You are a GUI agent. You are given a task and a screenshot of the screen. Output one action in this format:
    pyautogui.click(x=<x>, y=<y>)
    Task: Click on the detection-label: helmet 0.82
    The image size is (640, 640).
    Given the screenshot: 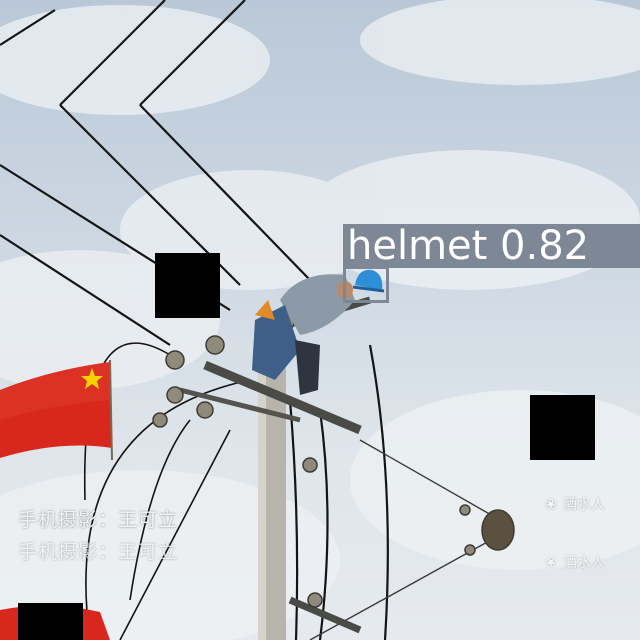 What is the action you would take?
    pyautogui.click(x=491, y=246)
    